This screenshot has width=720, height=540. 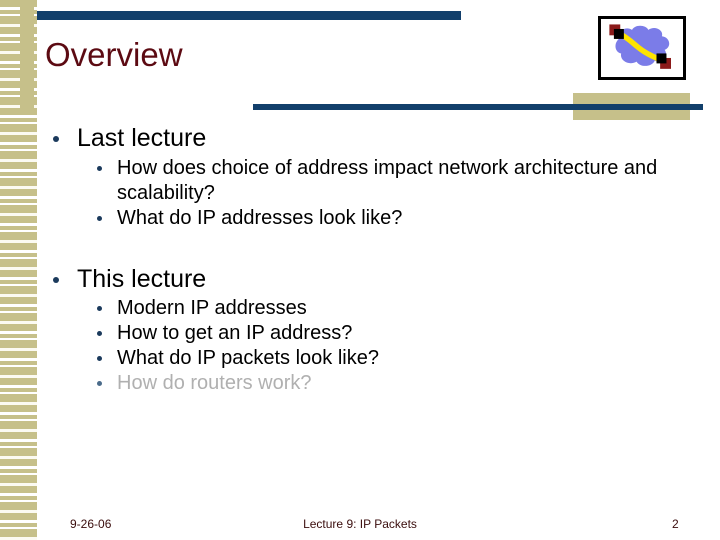 What do you see at coordinates (142, 278) in the screenshot?
I see `bullet-heading-label: This lecture` at bounding box center [142, 278].